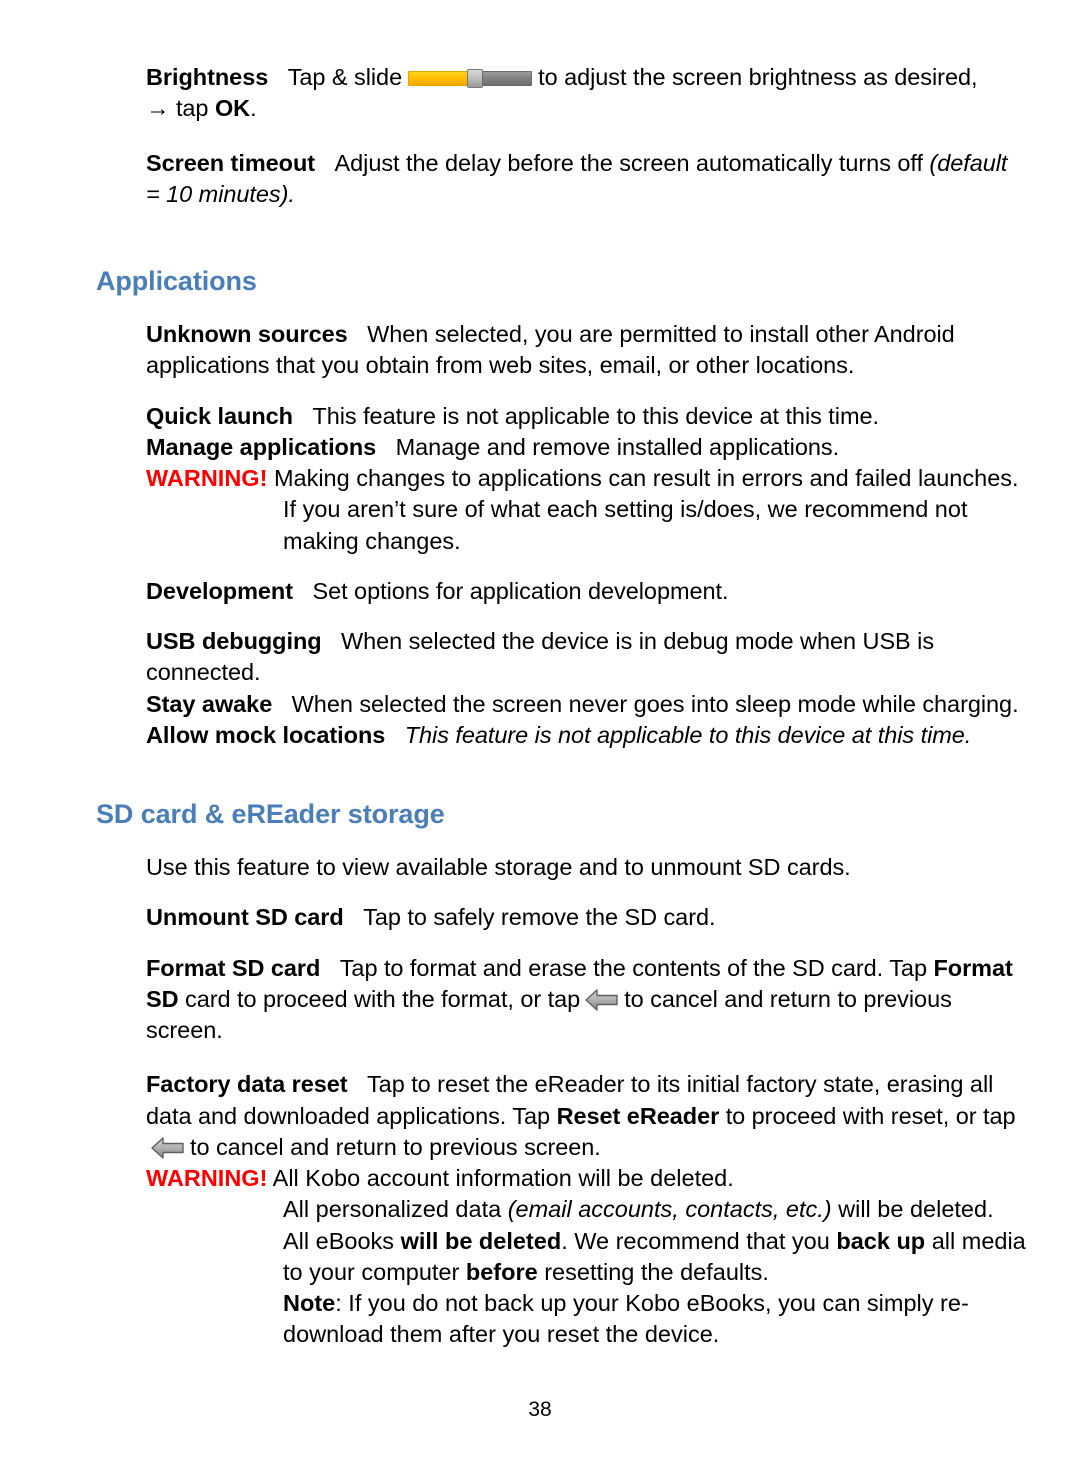 Image resolution: width=1080 pixels, height=1472 pixels. What do you see at coordinates (339, 1240) in the screenshot?
I see `warning-line-3-part1: All eBooks` at bounding box center [339, 1240].